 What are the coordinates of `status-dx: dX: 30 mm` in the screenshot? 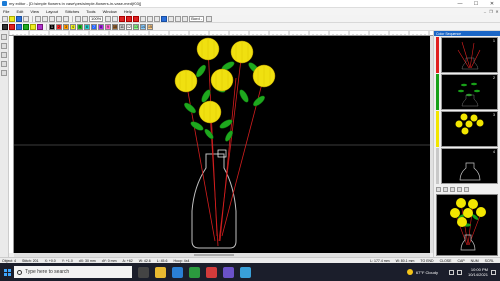 It's located at (87, 260).